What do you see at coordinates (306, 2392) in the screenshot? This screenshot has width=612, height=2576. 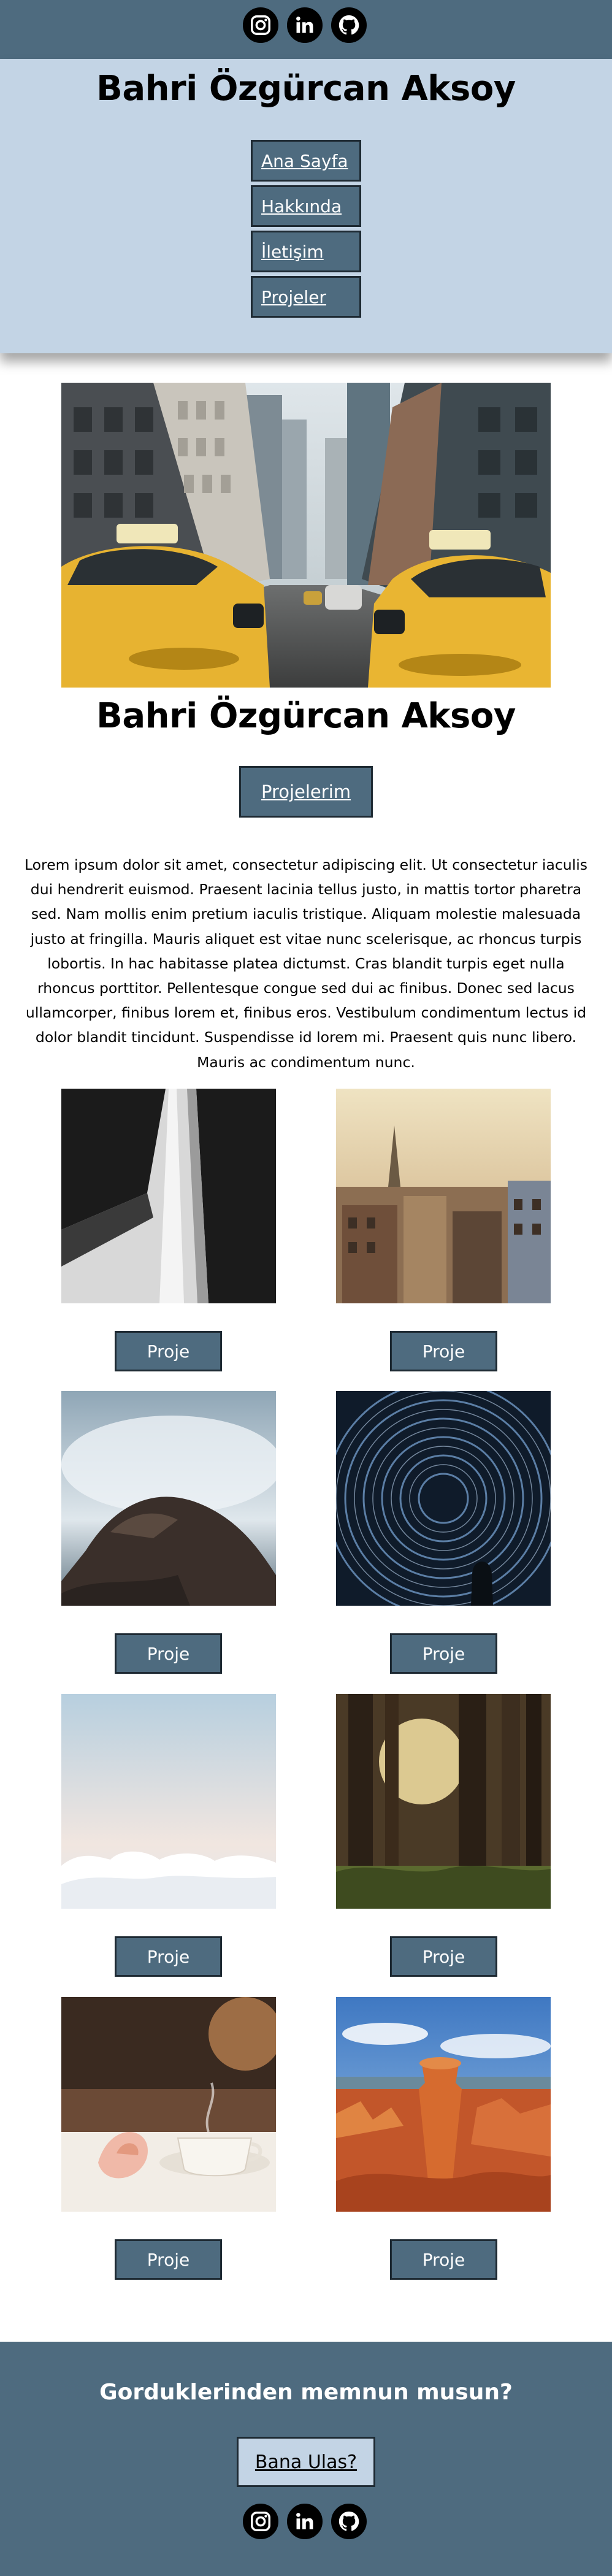 I see `footer-question: Gorduklerinden memnun musun?` at bounding box center [306, 2392].